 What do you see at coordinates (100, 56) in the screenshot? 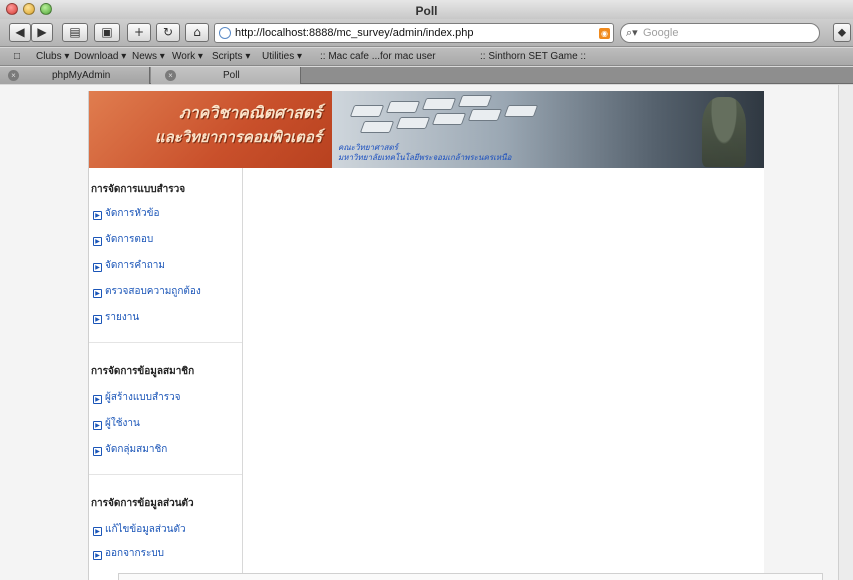
I see `bookmark-download: Download ▾` at bounding box center [100, 56].